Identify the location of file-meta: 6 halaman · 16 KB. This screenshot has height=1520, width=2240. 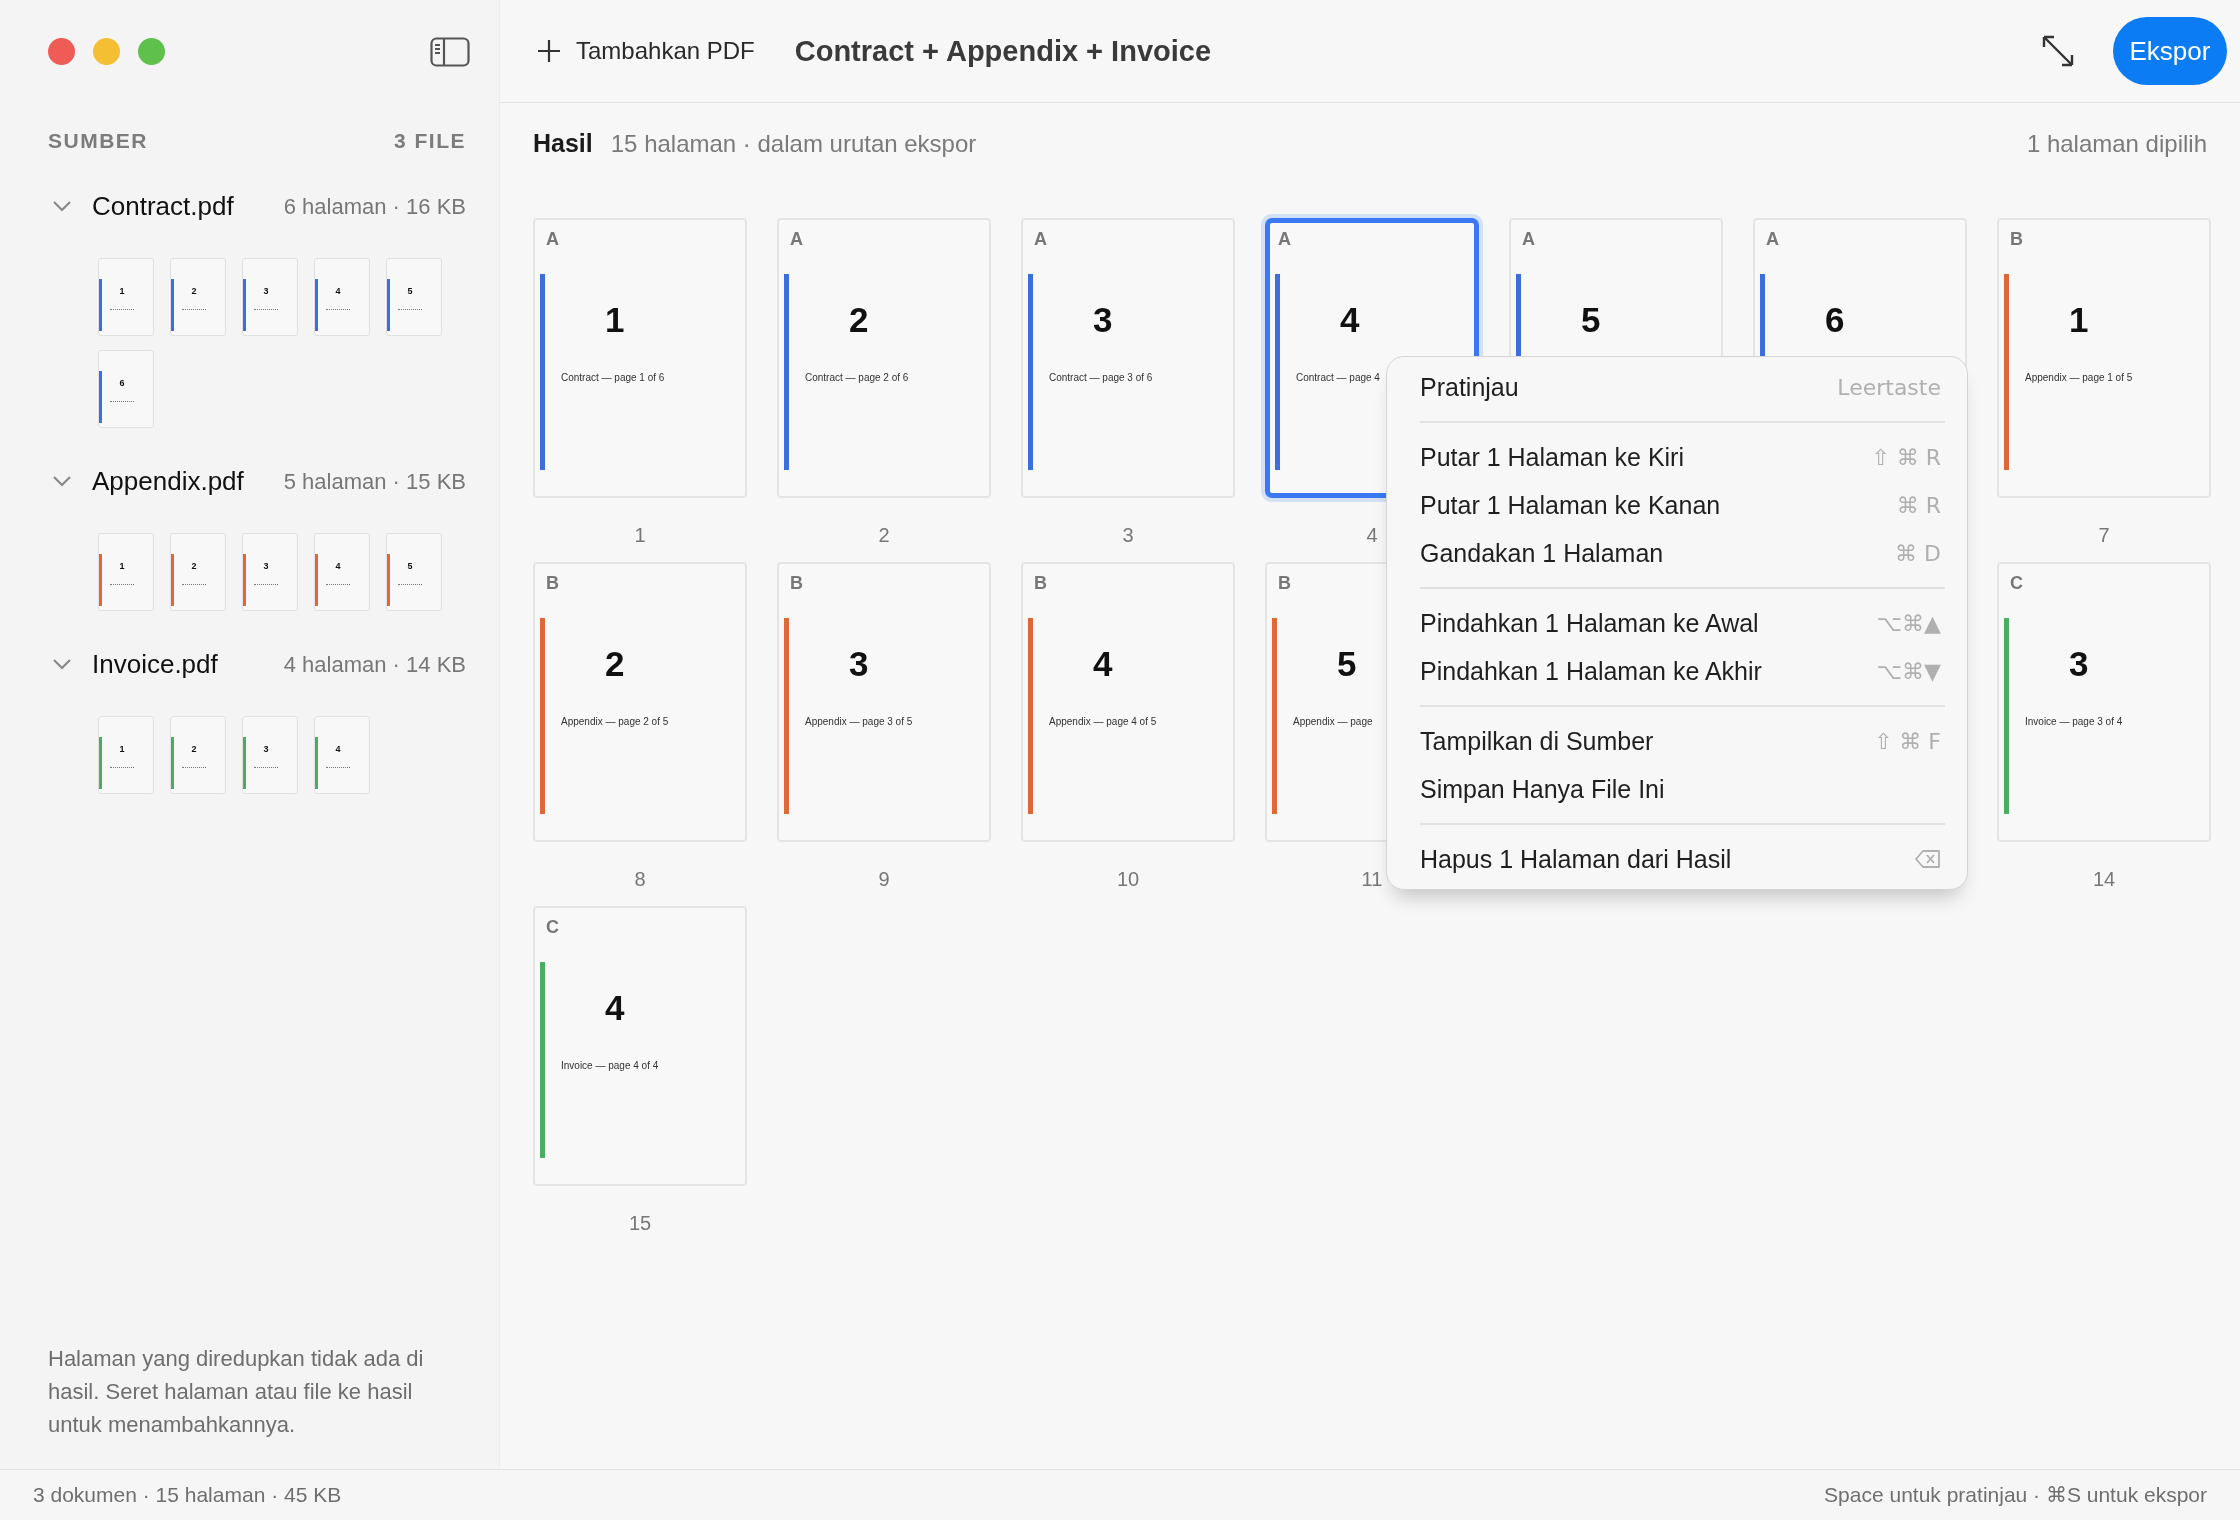
(374, 206).